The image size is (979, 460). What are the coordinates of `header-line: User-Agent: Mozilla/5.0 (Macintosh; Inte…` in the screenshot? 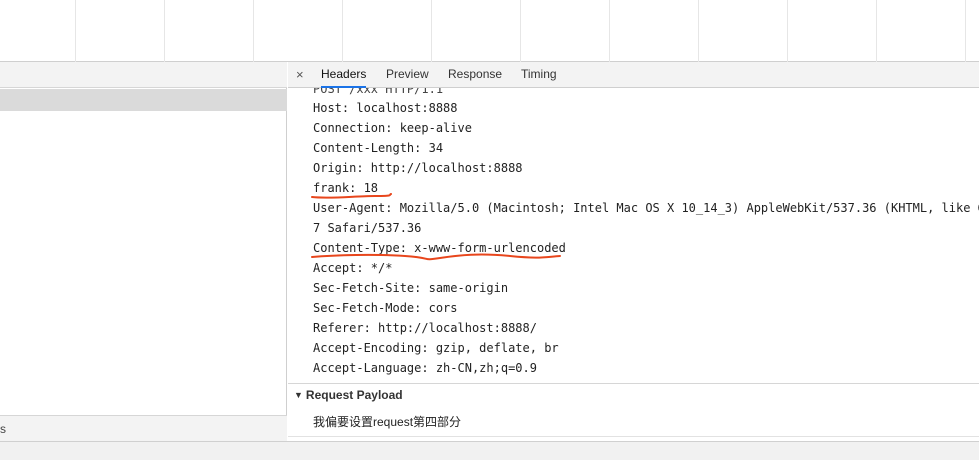 It's located at (646, 208).